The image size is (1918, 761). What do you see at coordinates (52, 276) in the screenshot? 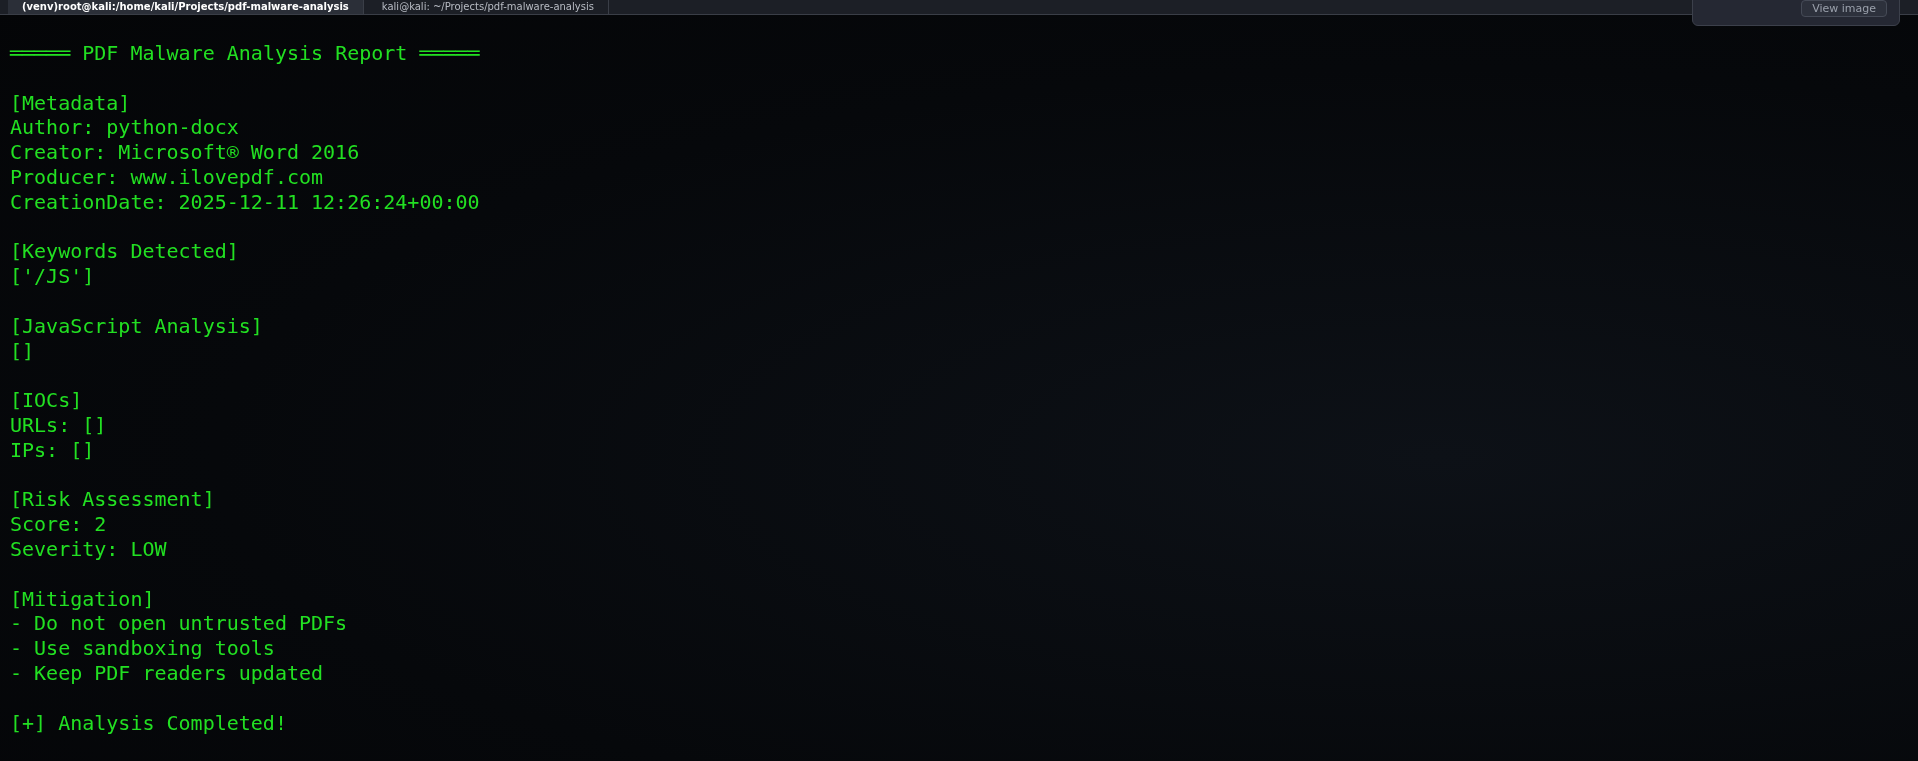
I see `output-line: ['/JS']` at bounding box center [52, 276].